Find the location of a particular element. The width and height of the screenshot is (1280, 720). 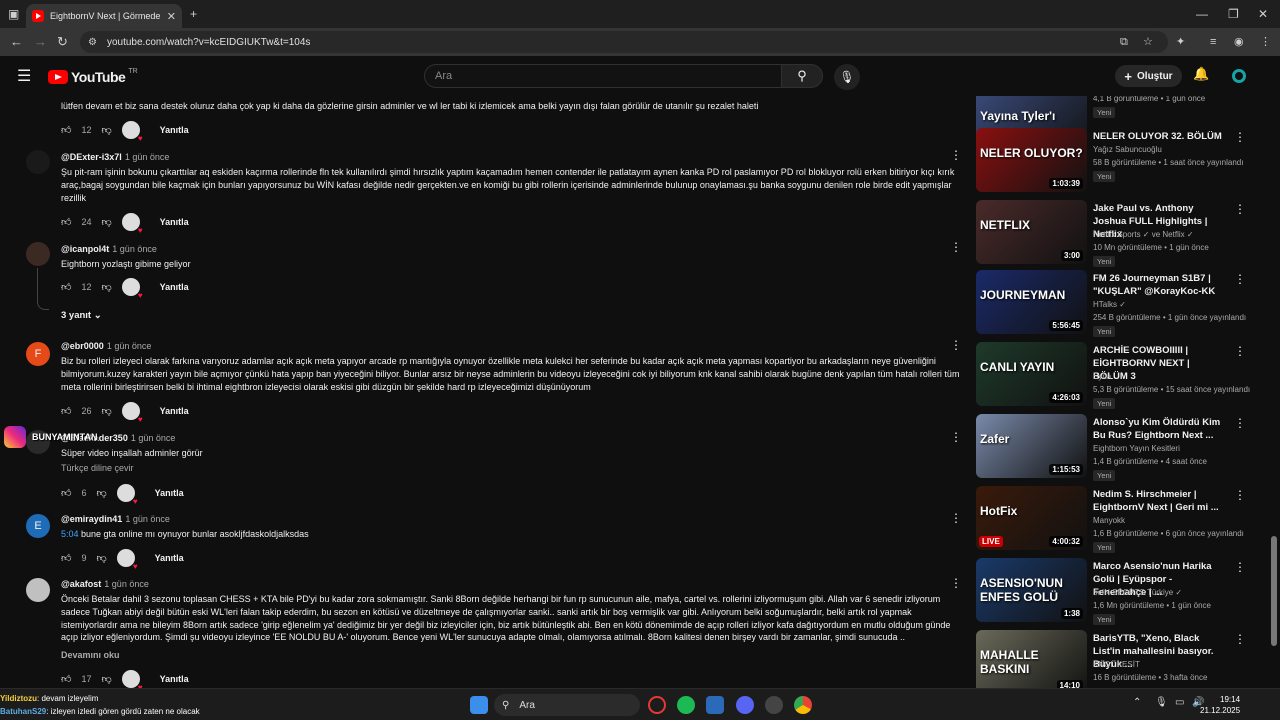

network-icon: ▭ is located at coordinates (1179, 702).